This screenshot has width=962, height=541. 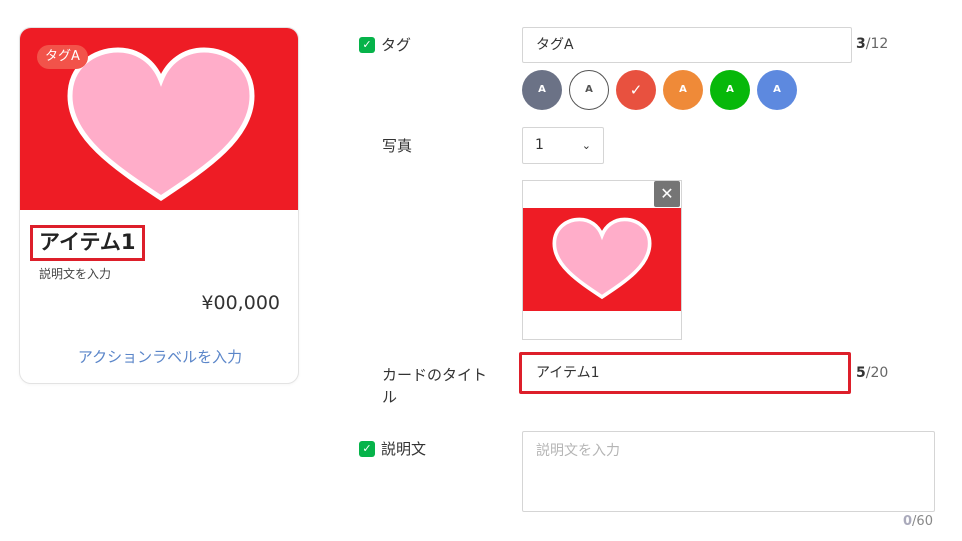 What do you see at coordinates (872, 44) in the screenshot?
I see `tag-char-counter: 3/12` at bounding box center [872, 44].